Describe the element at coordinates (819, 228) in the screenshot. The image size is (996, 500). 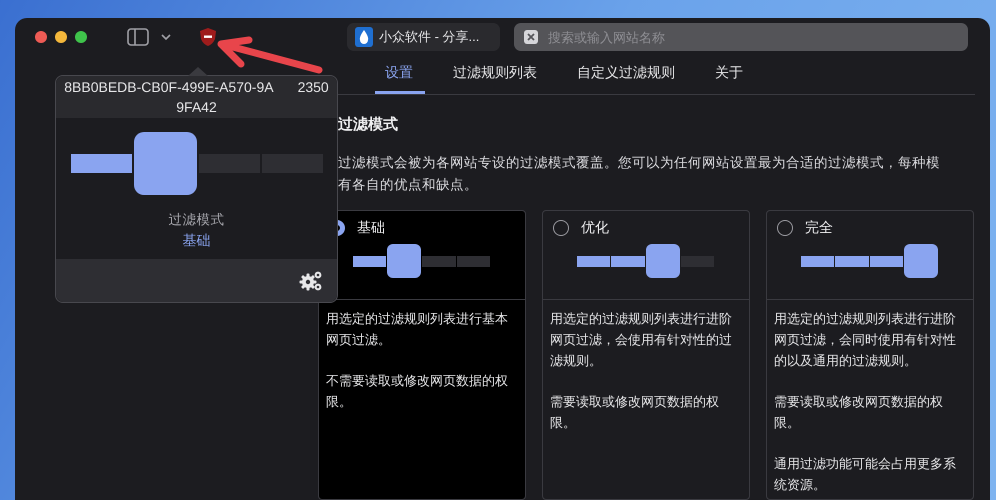
I see `mode-title: 完全` at that location.